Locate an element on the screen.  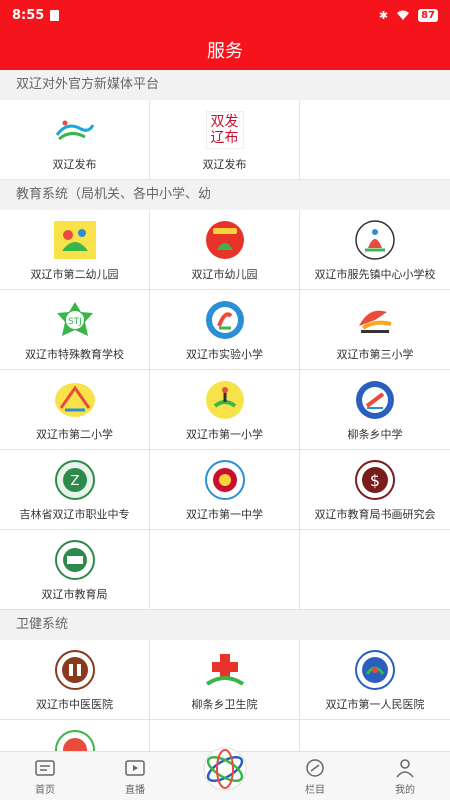
third-primary-logo-icon is located at coordinates (375, 320).